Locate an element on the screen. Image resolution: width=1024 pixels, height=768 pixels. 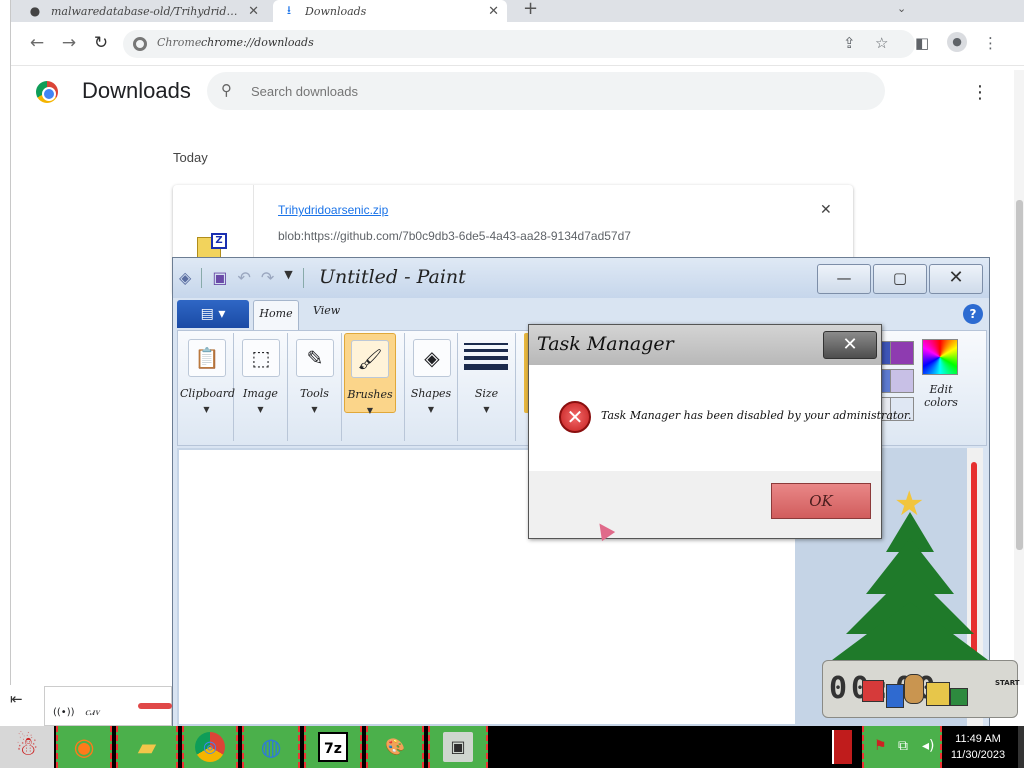
customize-qa-icon: ▼ is located at coordinates (288, 278).